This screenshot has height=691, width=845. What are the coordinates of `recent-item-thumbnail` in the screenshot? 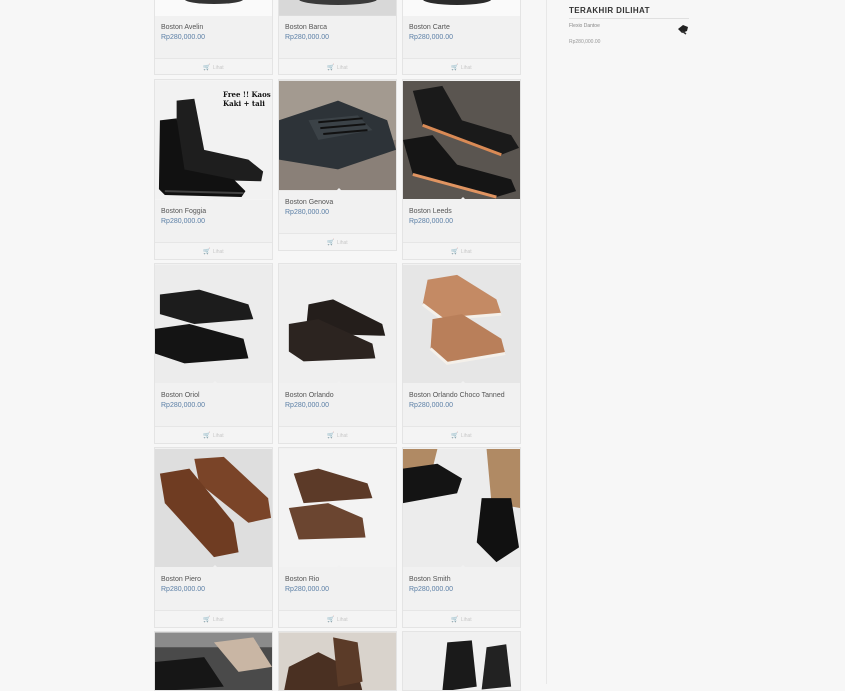 It's located at (683, 29).